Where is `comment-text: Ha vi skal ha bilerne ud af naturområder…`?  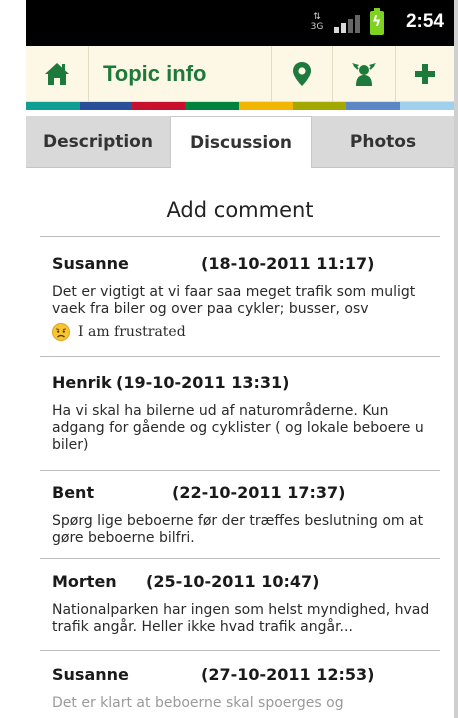
comment-text: Ha vi skal ha bilerne ud af naturområder… is located at coordinates (238, 428).